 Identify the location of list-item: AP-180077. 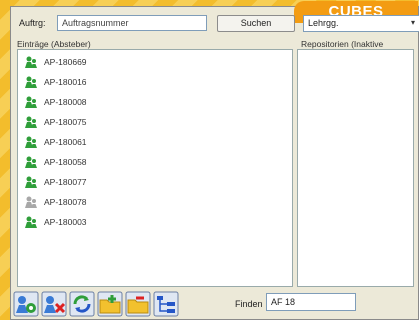
(55, 182).